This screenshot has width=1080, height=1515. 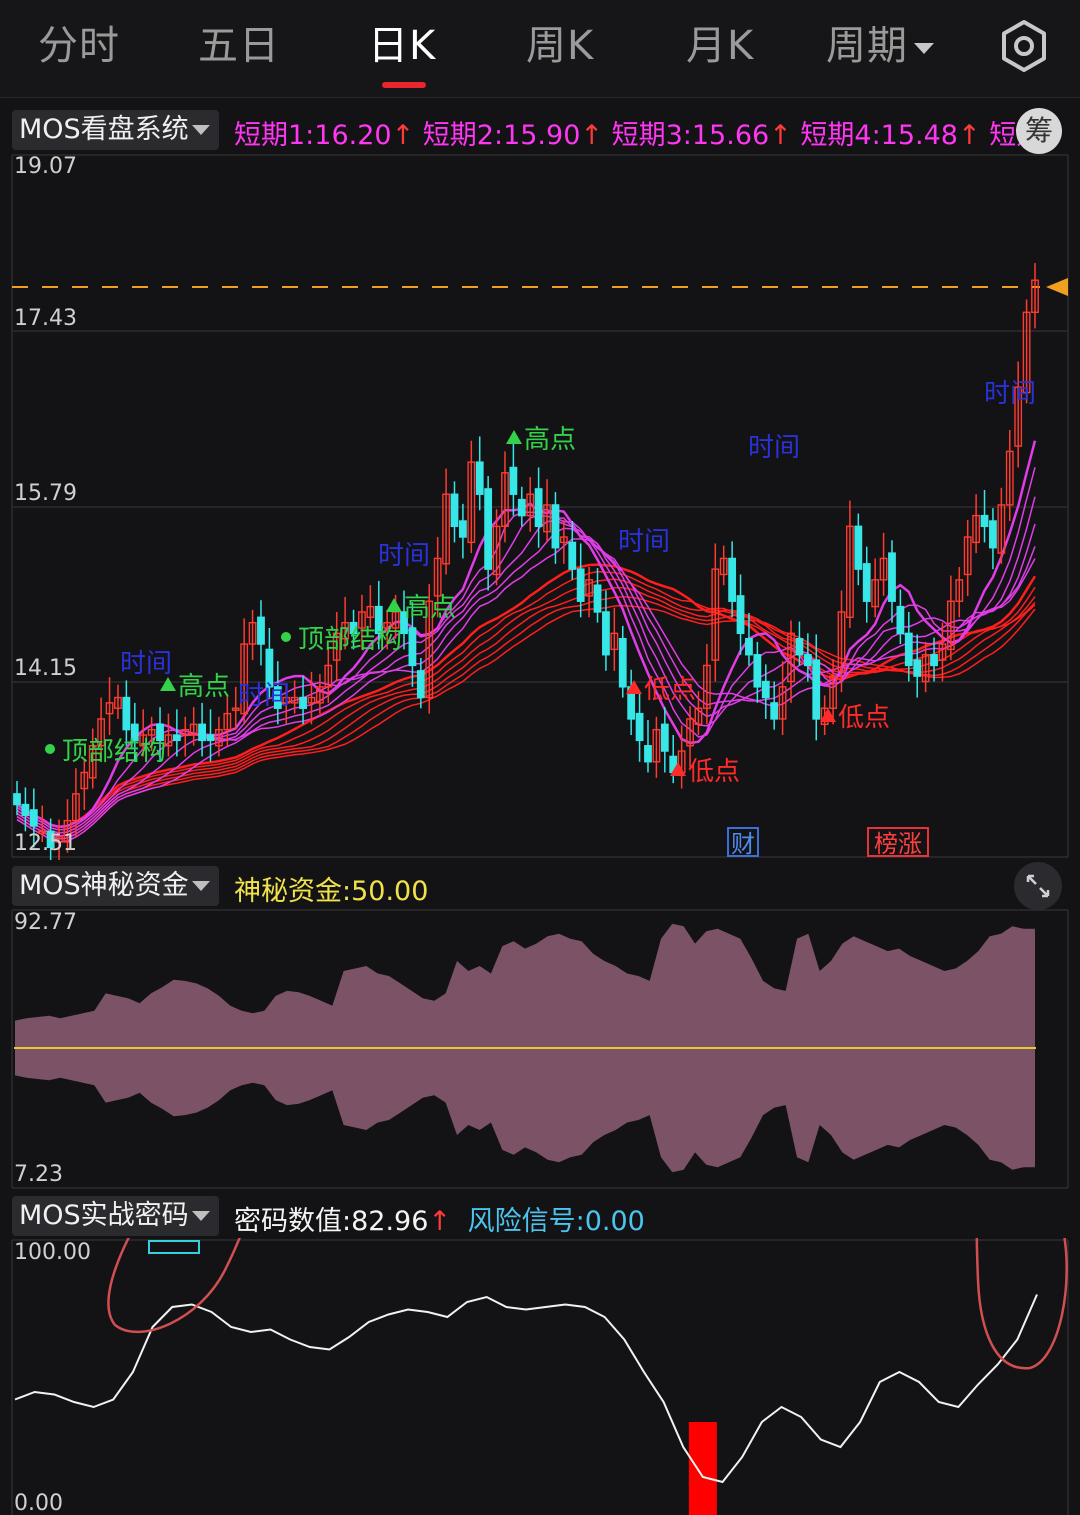 What do you see at coordinates (402, 46) in the screenshot?
I see `tab-daily-k: 日K` at bounding box center [402, 46].